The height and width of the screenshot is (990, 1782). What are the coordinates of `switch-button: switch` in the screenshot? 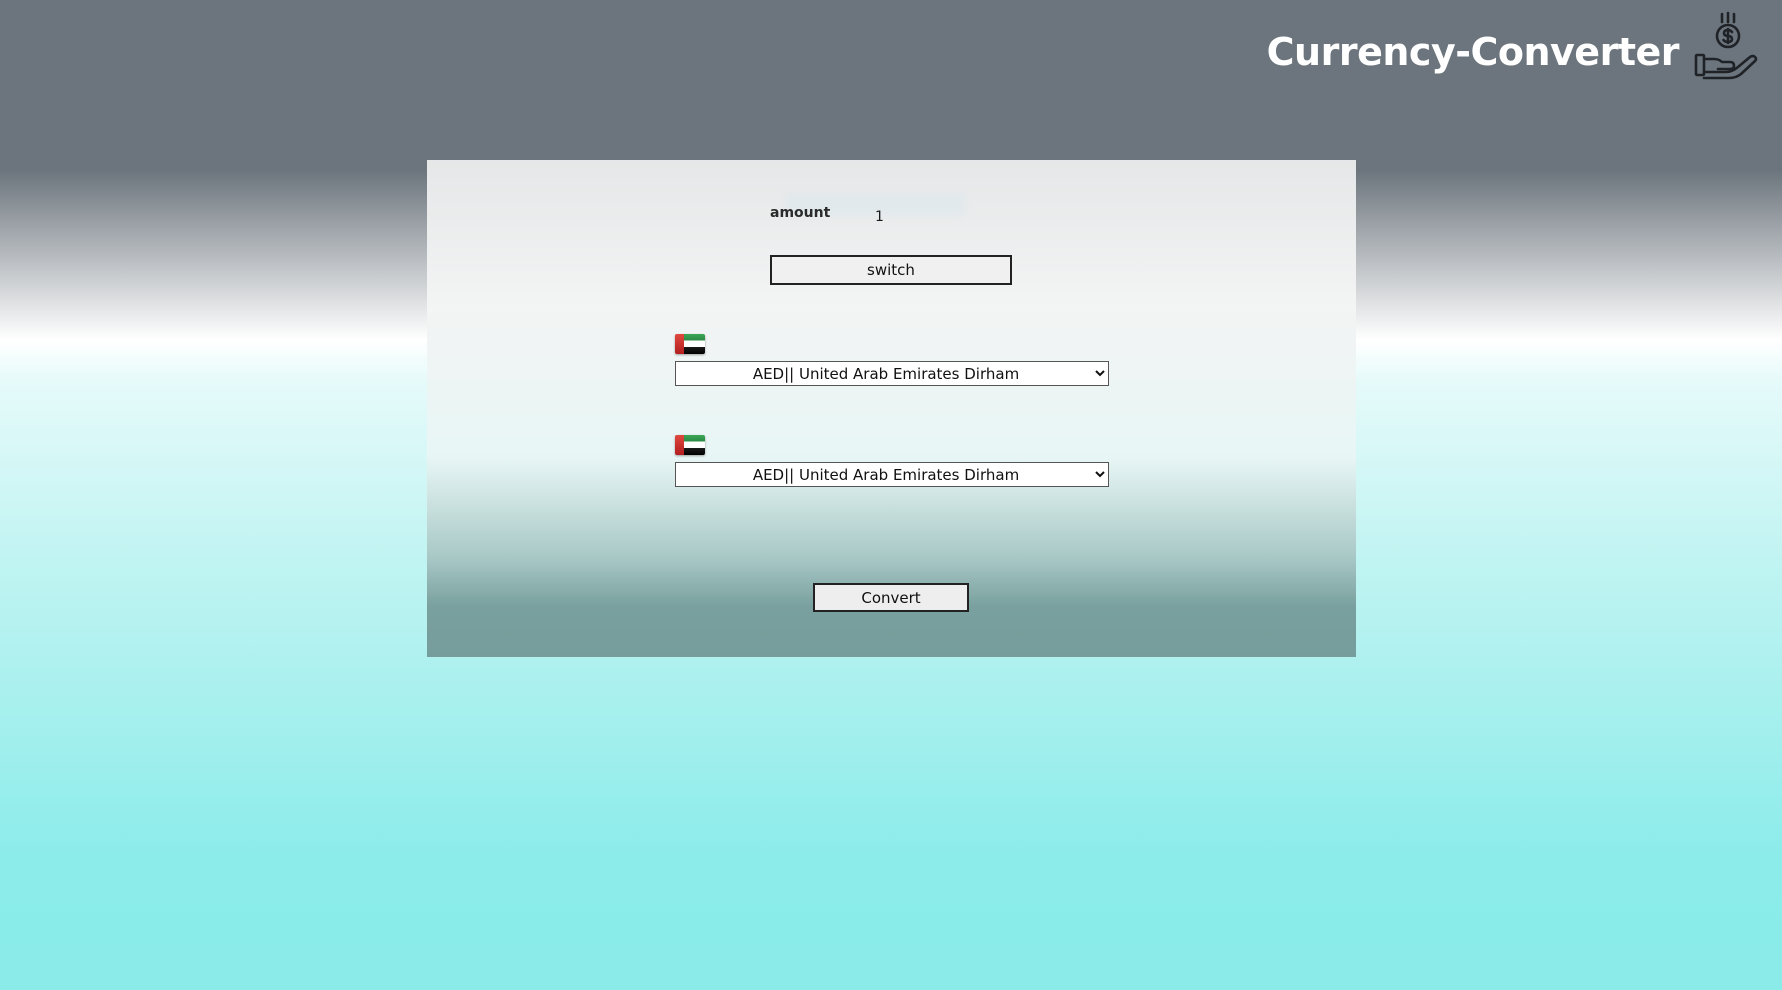 It's located at (891, 270).